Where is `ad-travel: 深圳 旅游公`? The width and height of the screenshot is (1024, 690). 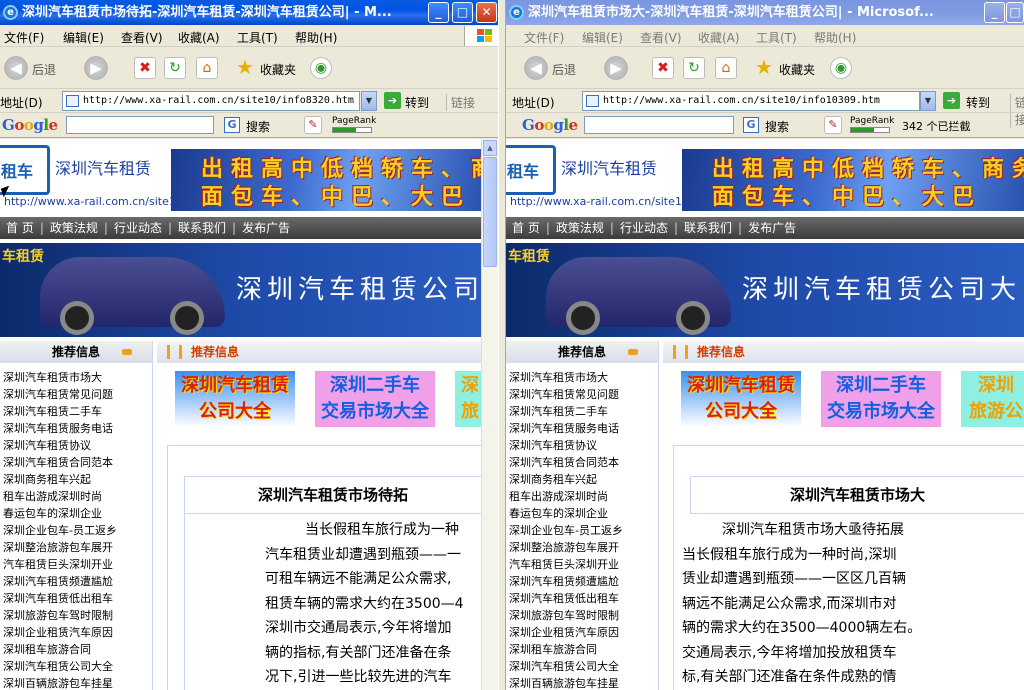 ad-travel: 深圳 旅游公 is located at coordinates (992, 399).